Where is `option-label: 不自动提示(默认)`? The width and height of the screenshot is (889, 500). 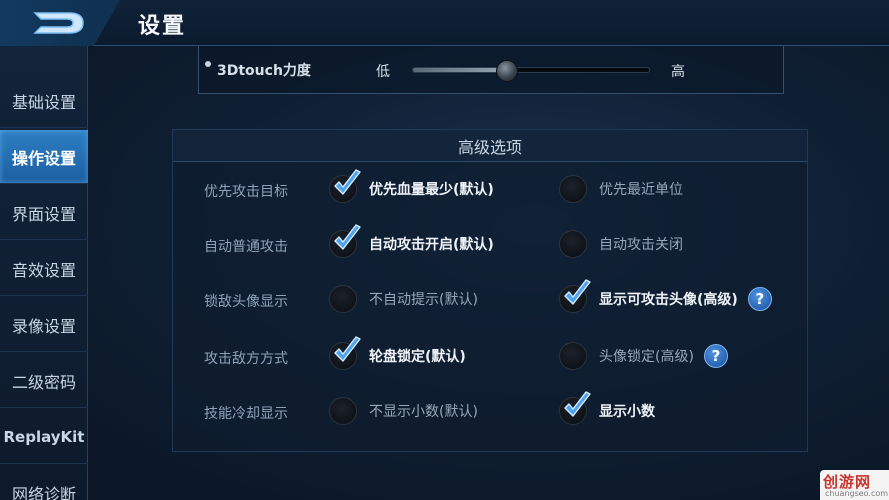 option-label: 不自动提示(默认) is located at coordinates (423, 300).